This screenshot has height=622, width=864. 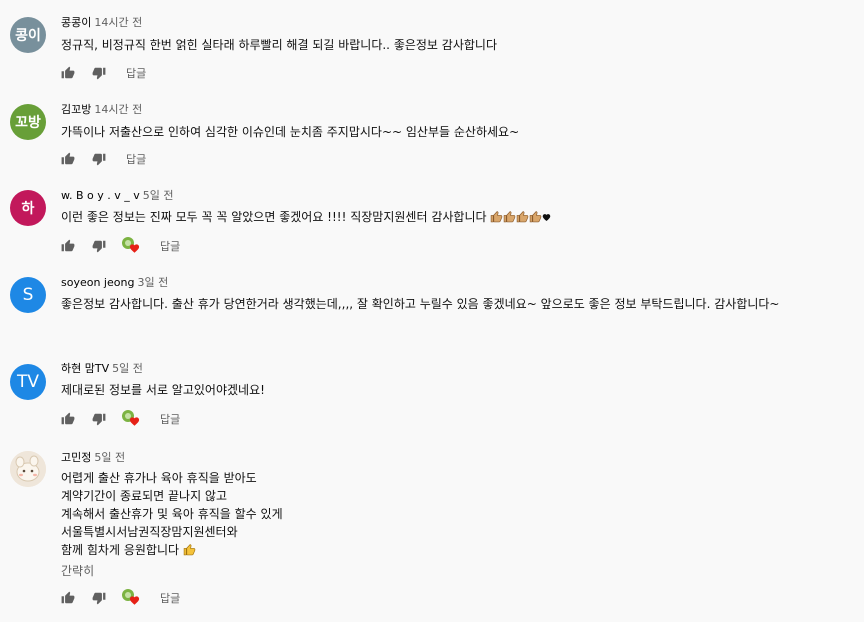 I want to click on avatar: 콩이, so click(x=28, y=35).